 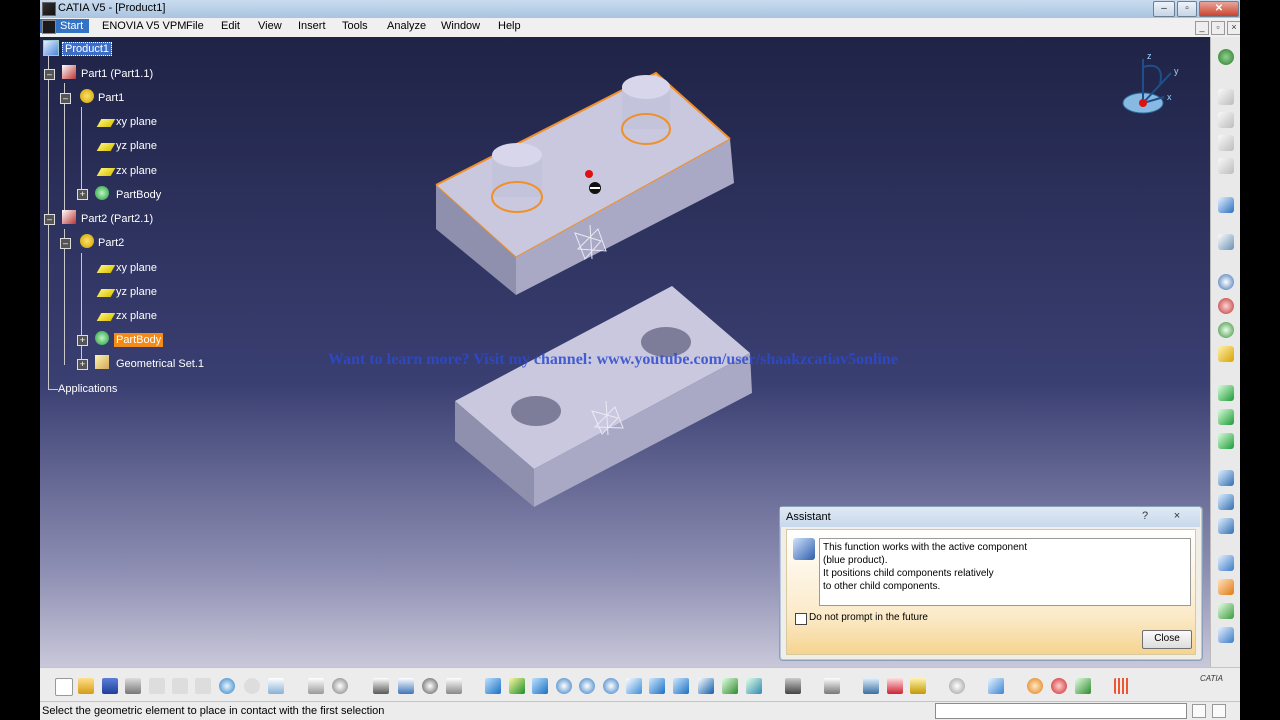 What do you see at coordinates (1233, 28) in the screenshot?
I see `doc-close-button: ×` at bounding box center [1233, 28].